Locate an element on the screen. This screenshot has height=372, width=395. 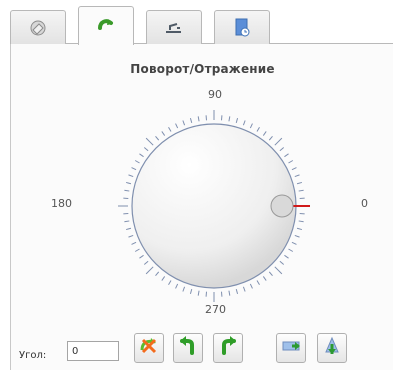
flip-horizontal-icon is located at coordinates (291, 348).